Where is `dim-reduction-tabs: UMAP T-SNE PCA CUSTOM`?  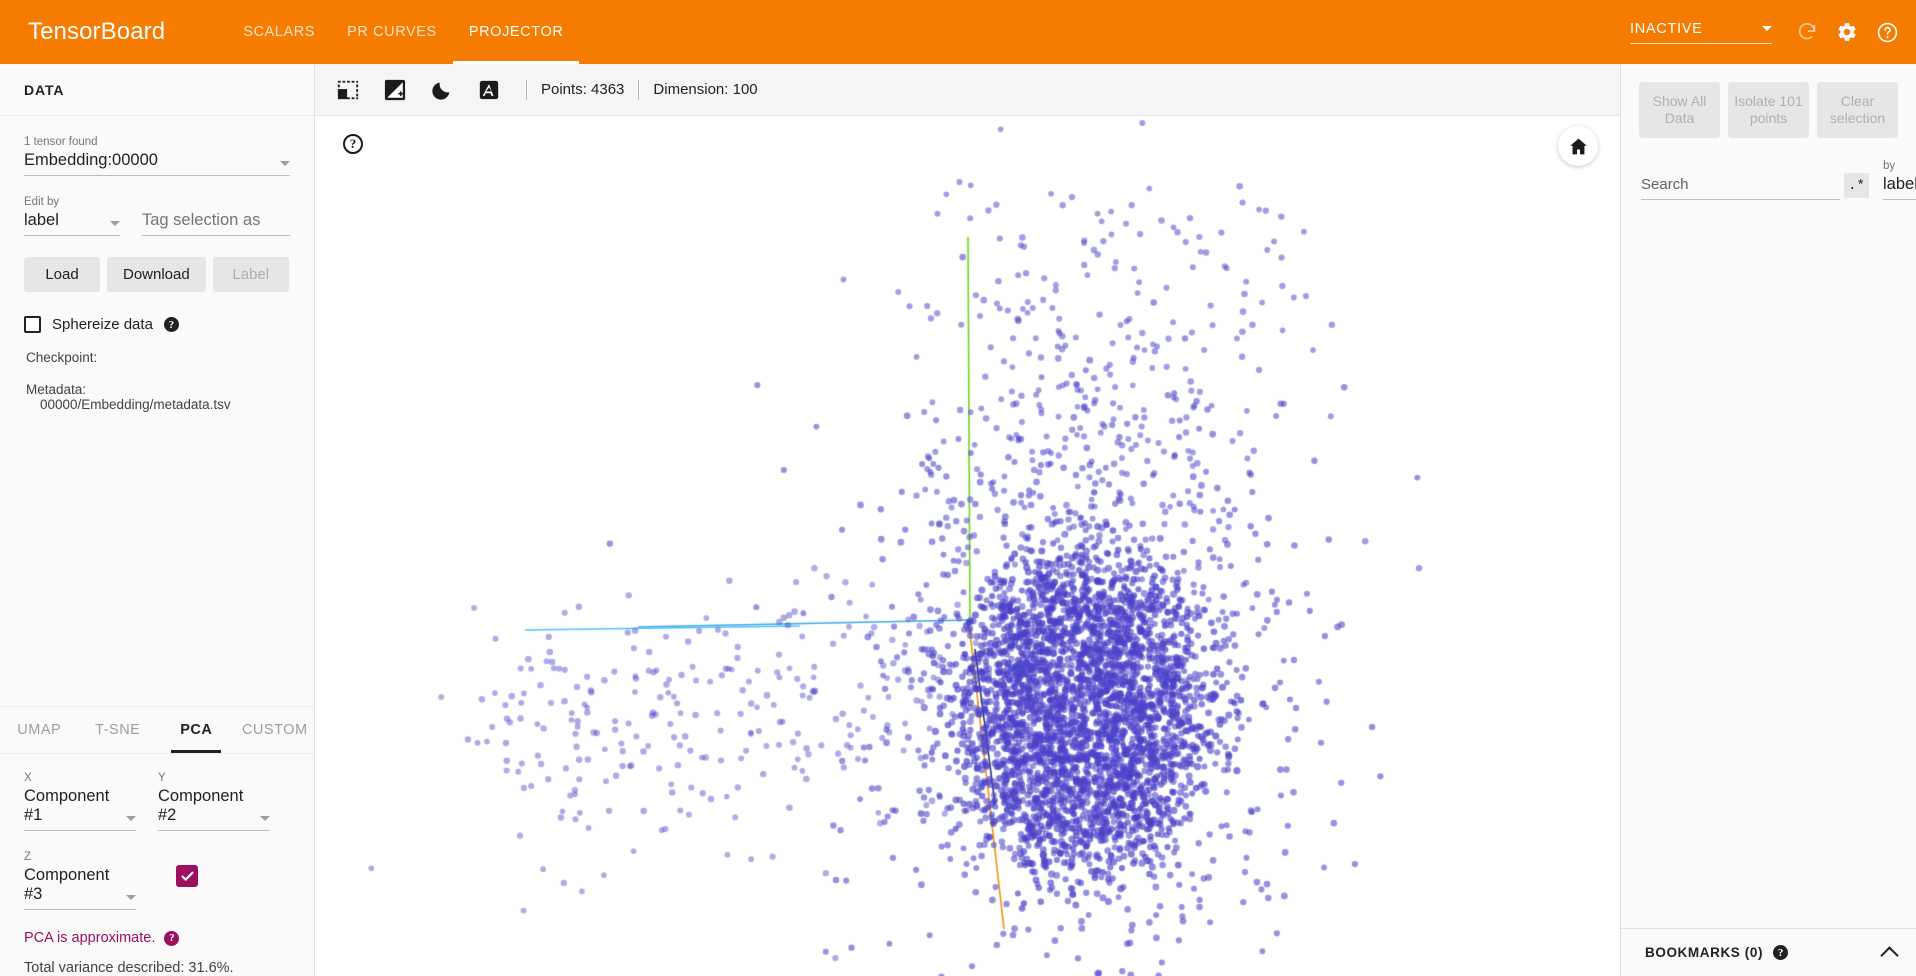
dim-reduction-tabs: UMAP T-SNE PCA CUSTOM is located at coordinates (157, 730).